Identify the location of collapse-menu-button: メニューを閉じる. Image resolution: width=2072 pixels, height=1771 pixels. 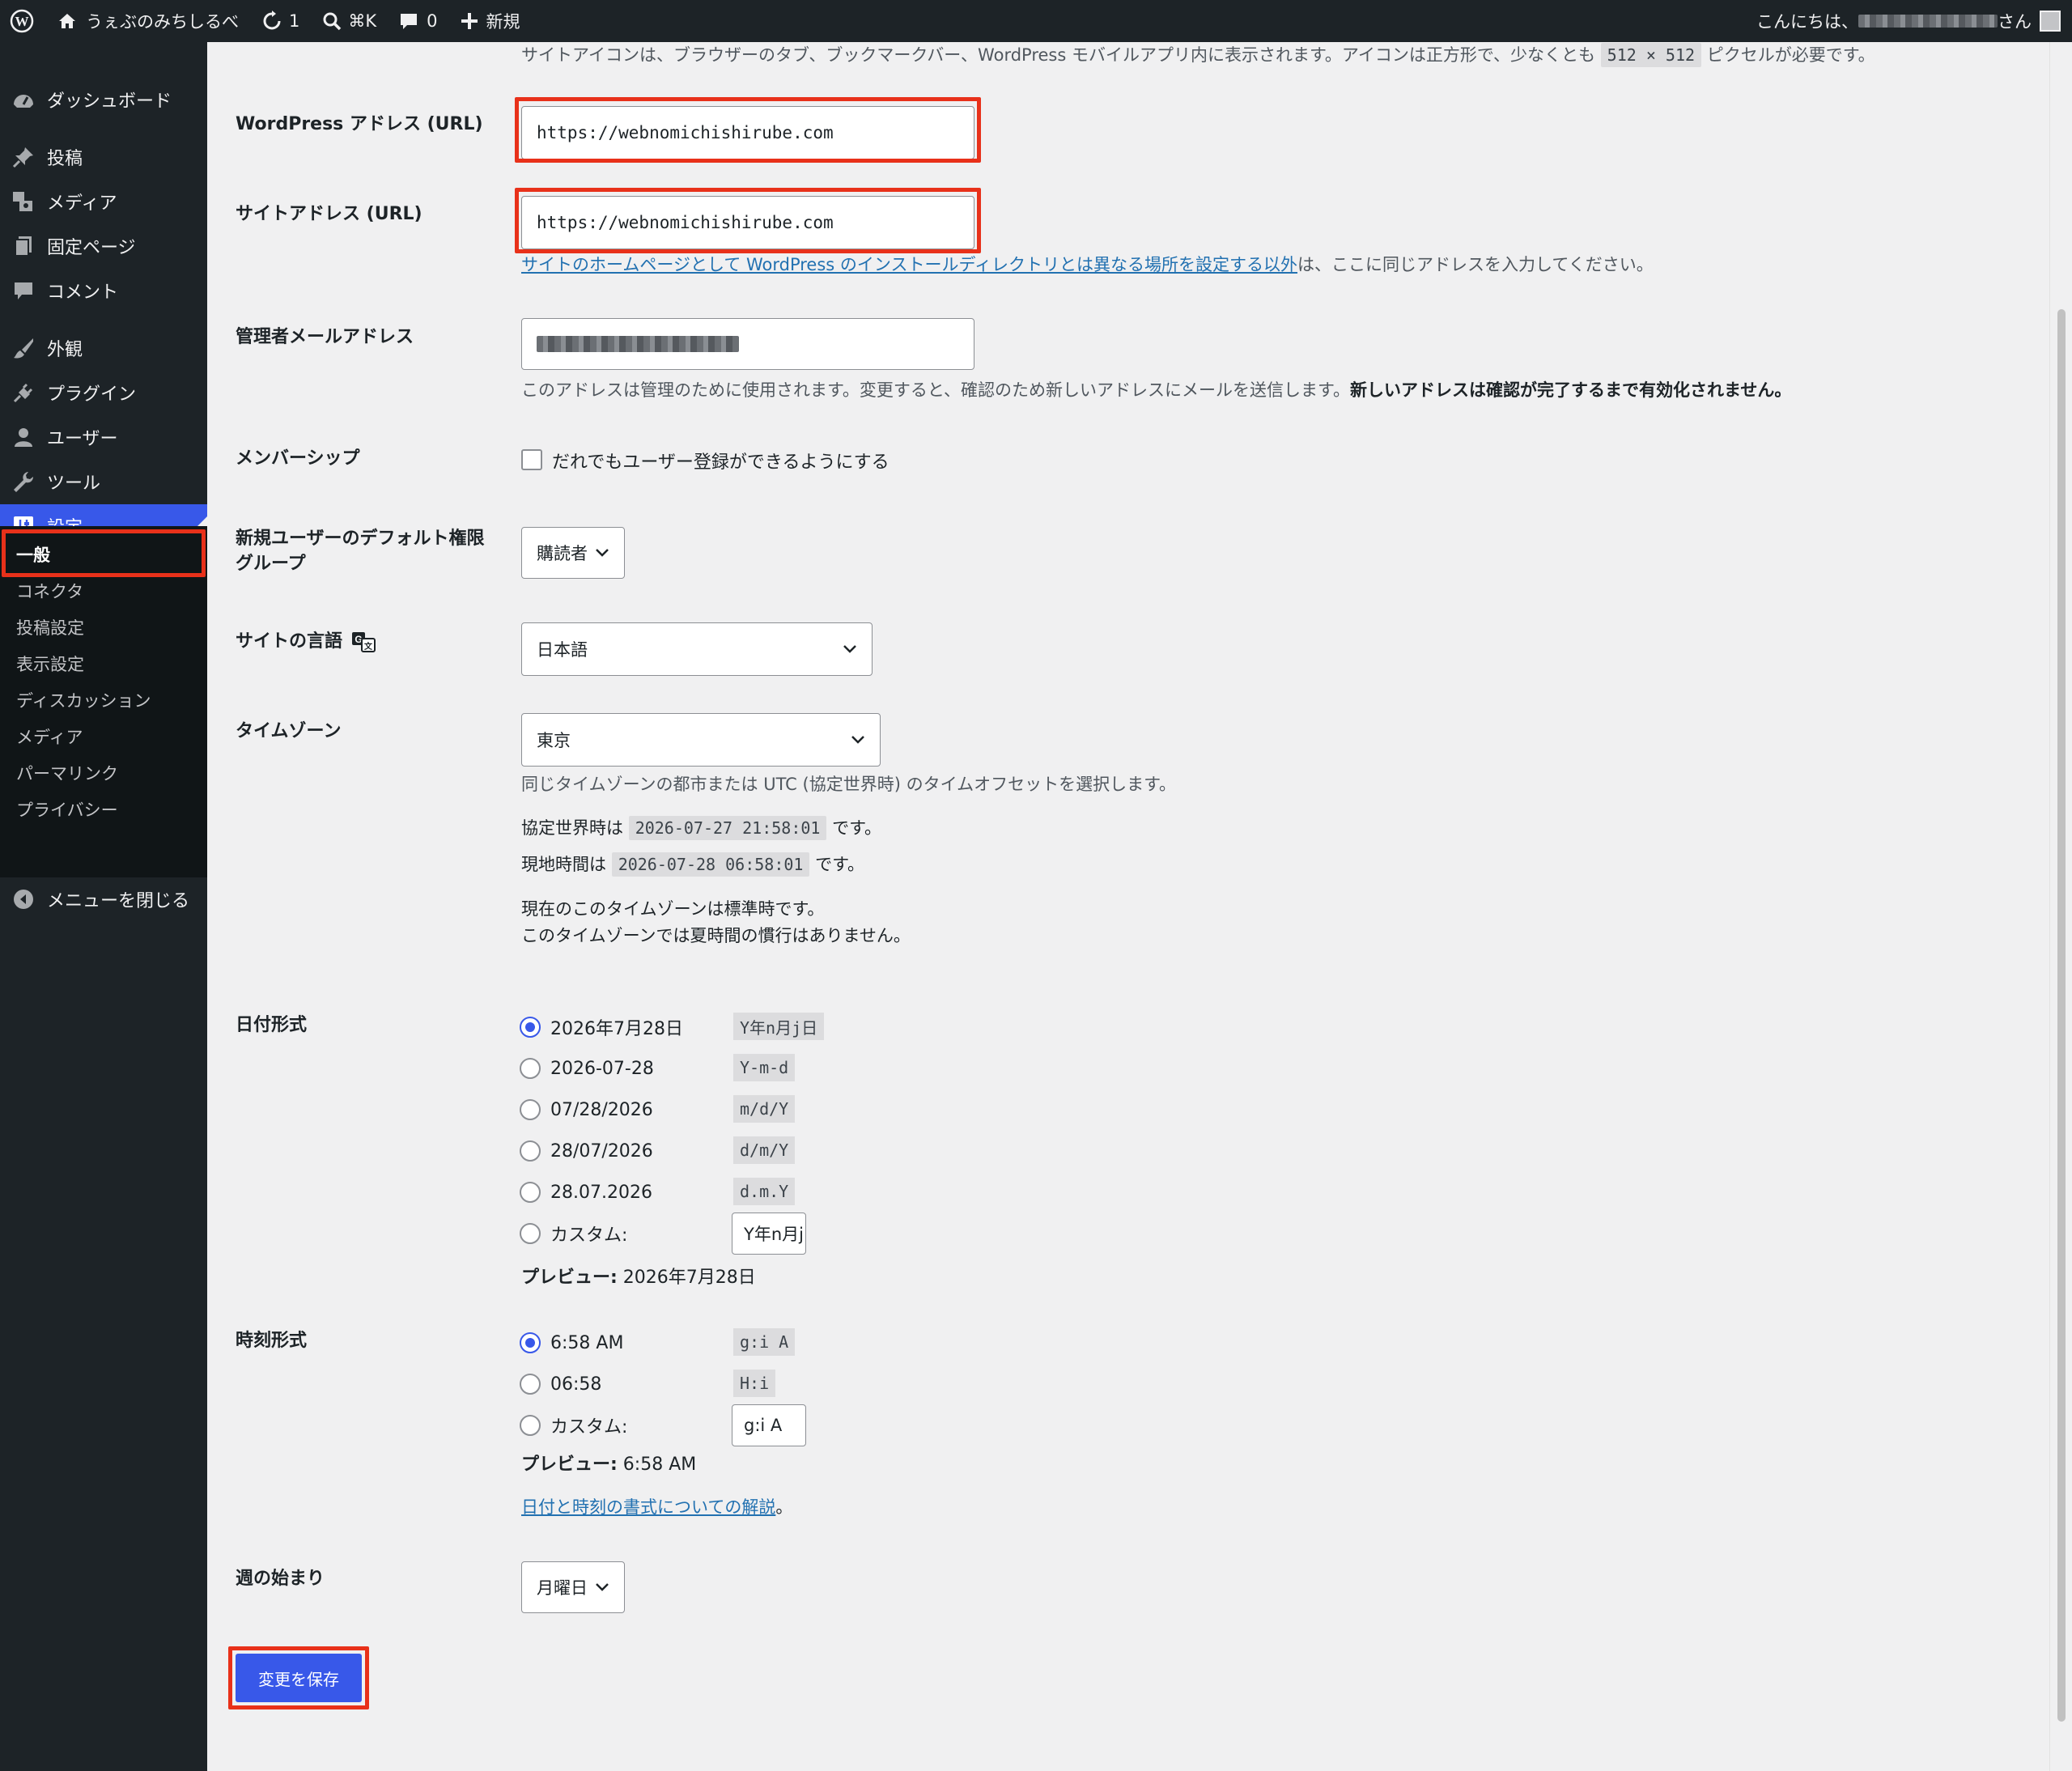
(103, 899).